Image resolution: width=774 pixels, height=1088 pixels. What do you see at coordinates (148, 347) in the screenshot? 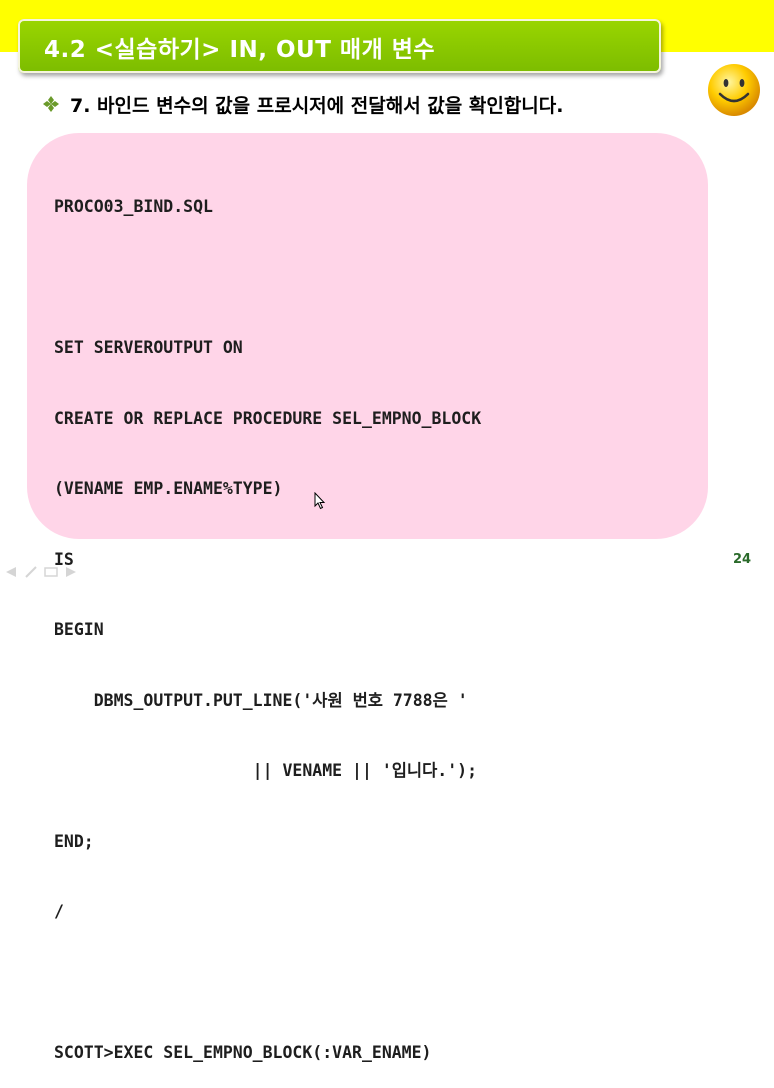
I see `code-line: SET SERVEROUTPUT ON` at bounding box center [148, 347].